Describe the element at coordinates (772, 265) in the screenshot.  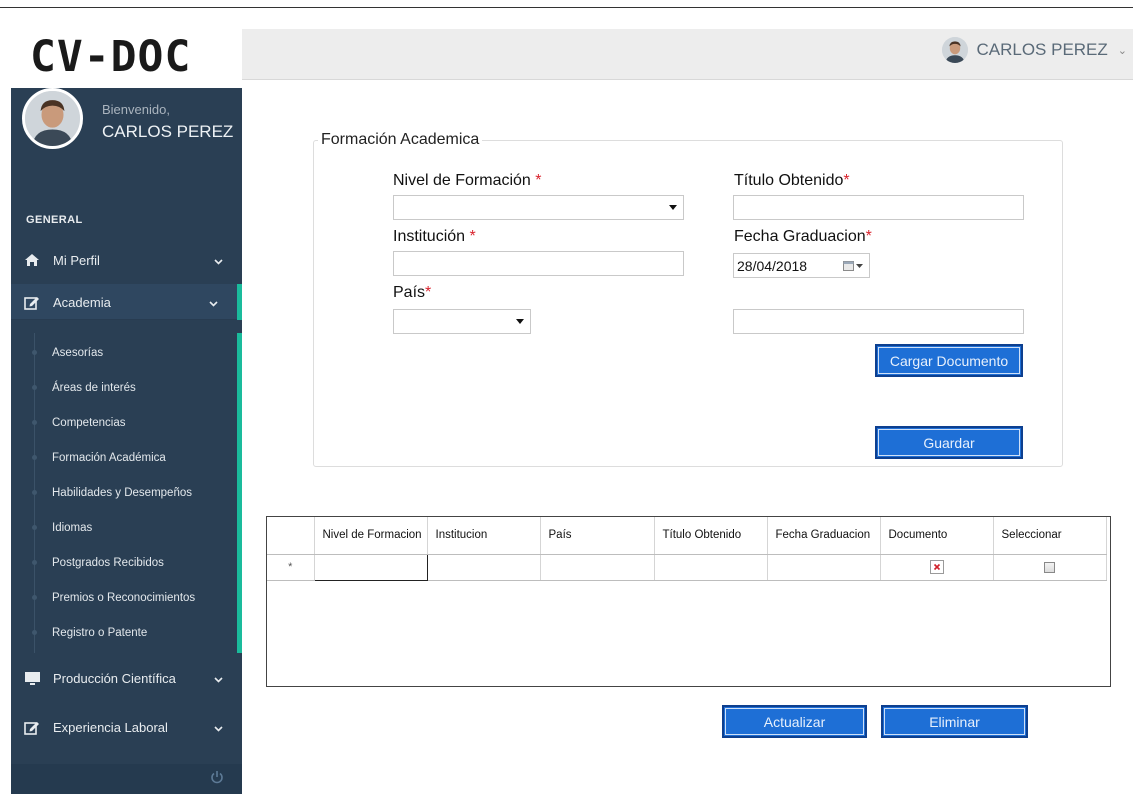
I see `date-value: 28/04/2018` at that location.